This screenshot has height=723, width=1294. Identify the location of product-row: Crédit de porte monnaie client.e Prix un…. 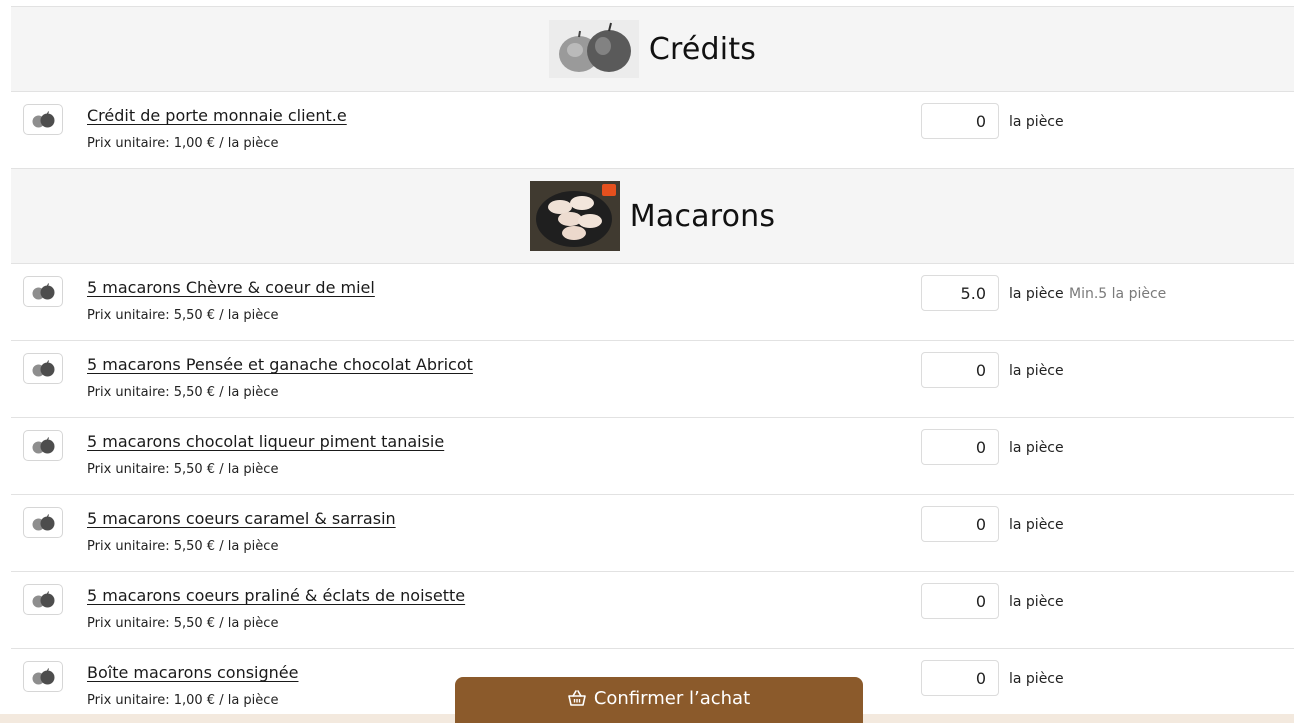
(652, 129).